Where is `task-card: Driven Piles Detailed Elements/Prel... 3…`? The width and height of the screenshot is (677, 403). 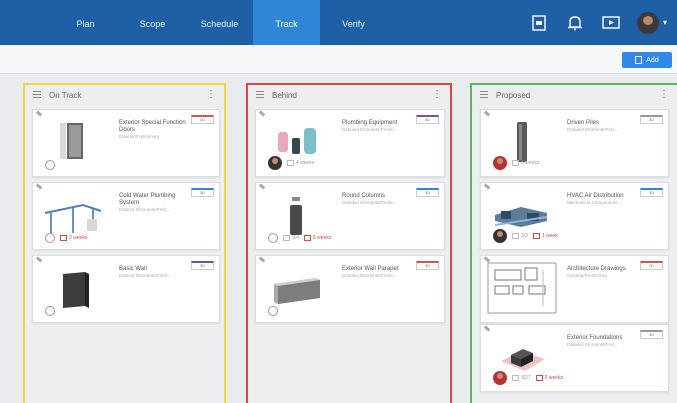
task-card: Driven Piles Detailed Elements/Prel... 3… is located at coordinates (574, 143).